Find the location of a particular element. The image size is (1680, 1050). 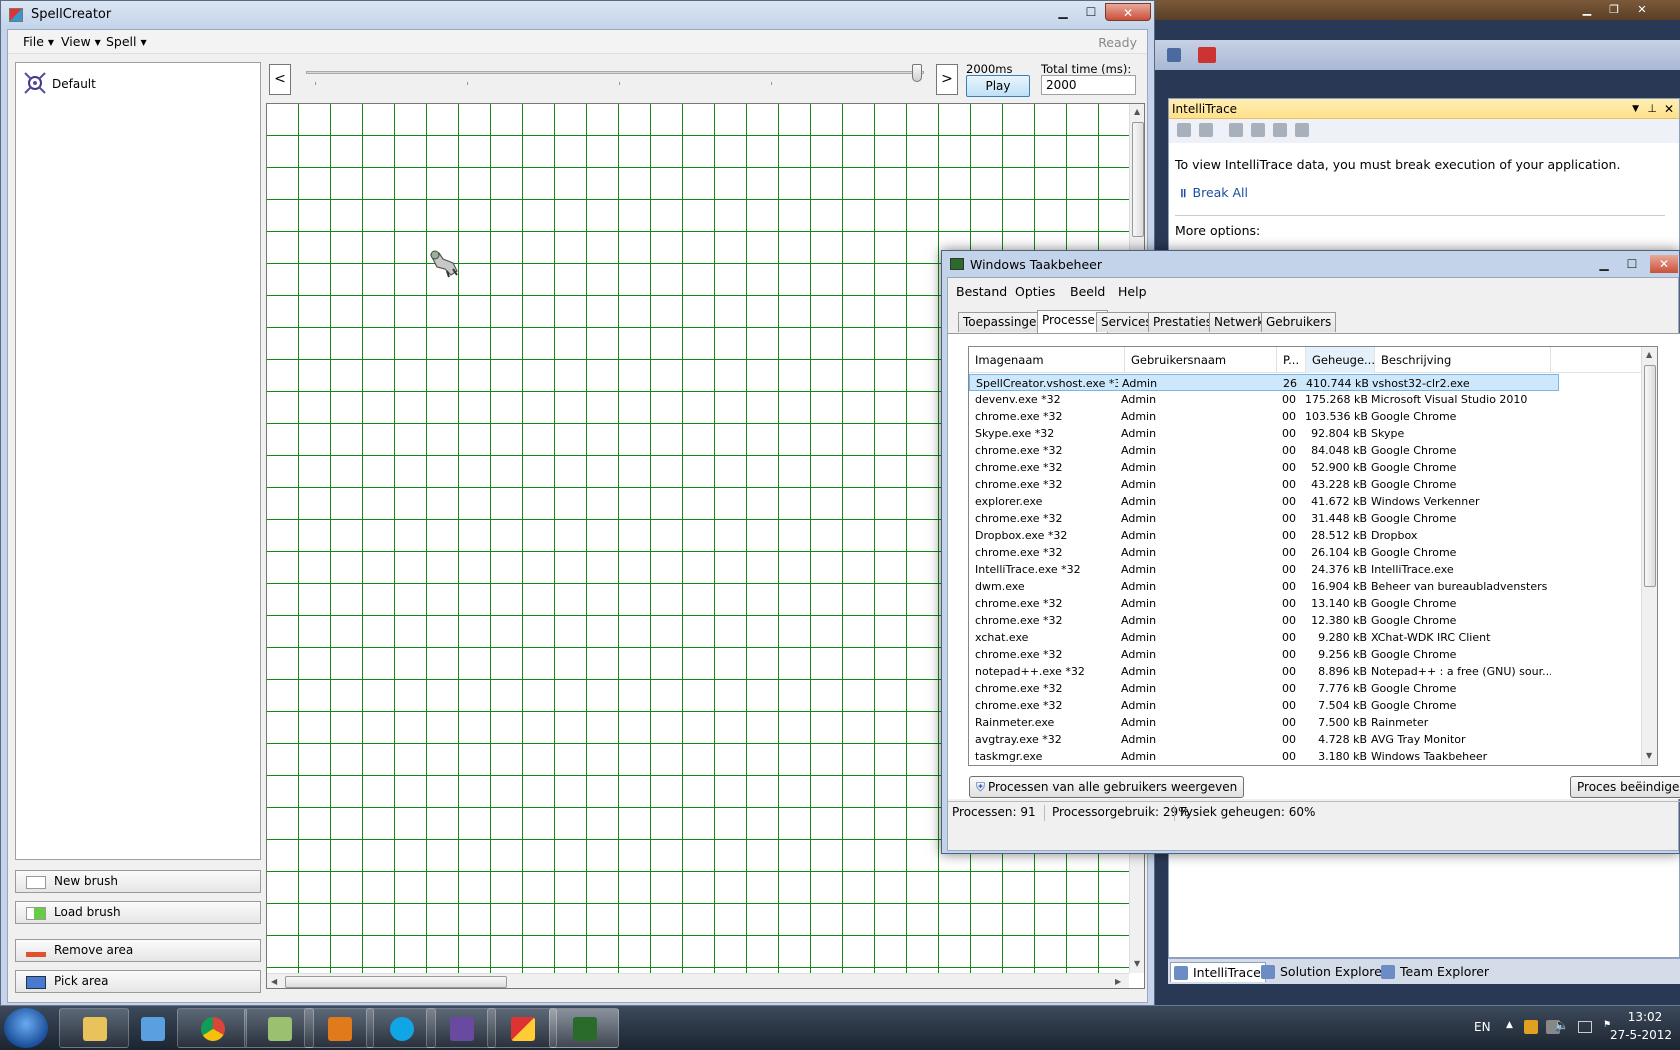

list-icon is located at coordinates (1184, 130).